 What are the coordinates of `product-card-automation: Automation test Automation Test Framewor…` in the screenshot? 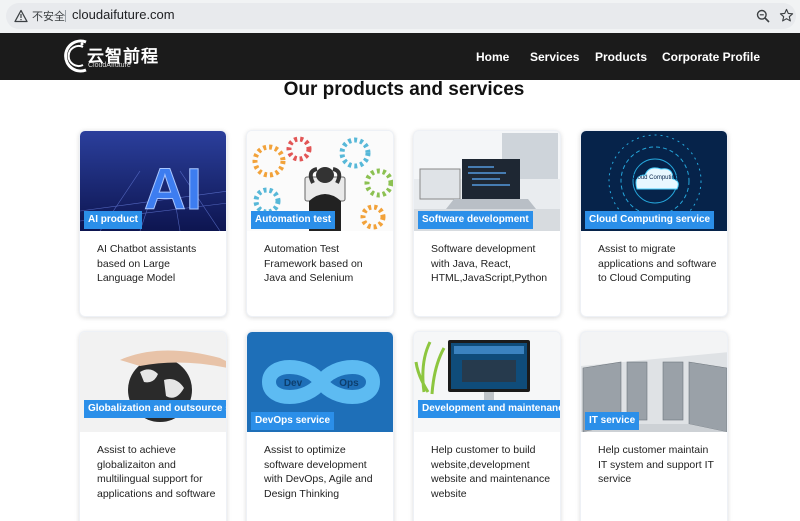 It's located at (320, 223).